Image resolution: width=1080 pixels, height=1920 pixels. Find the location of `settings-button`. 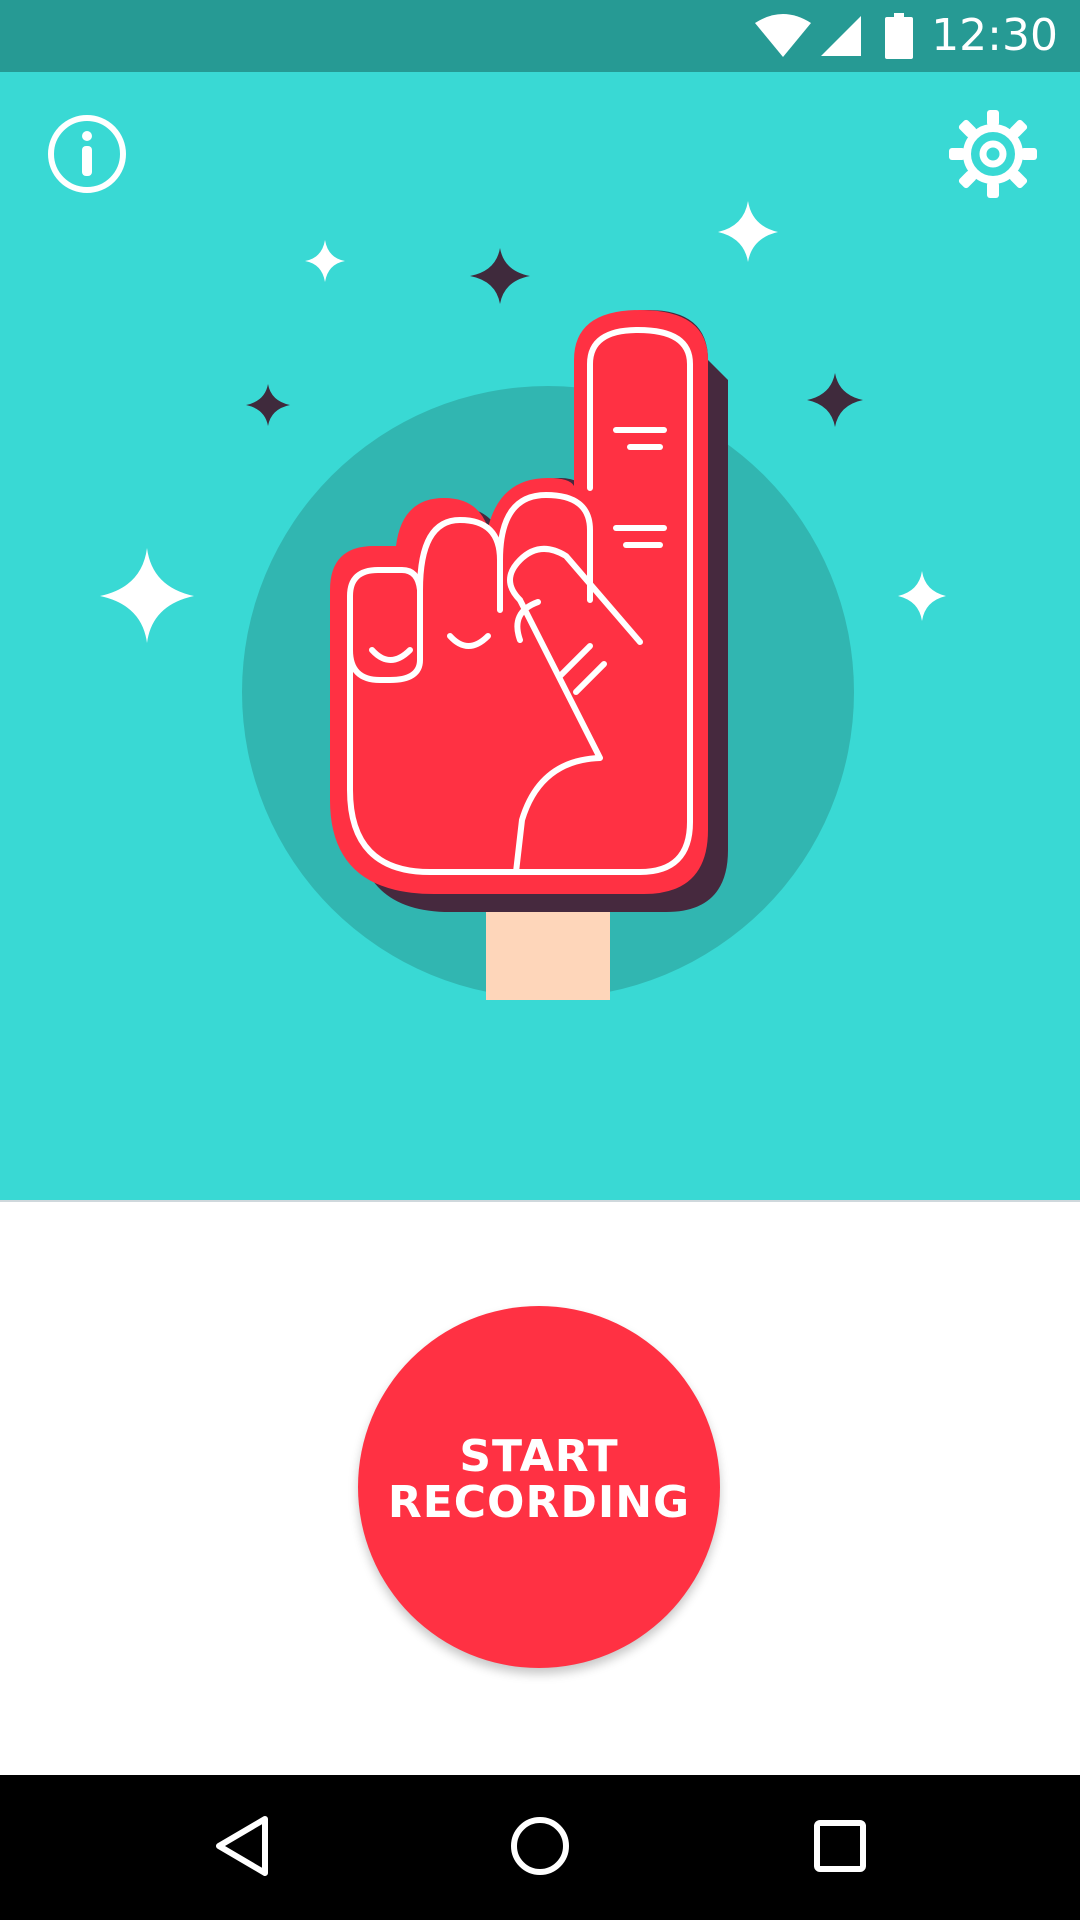

settings-button is located at coordinates (993, 154).